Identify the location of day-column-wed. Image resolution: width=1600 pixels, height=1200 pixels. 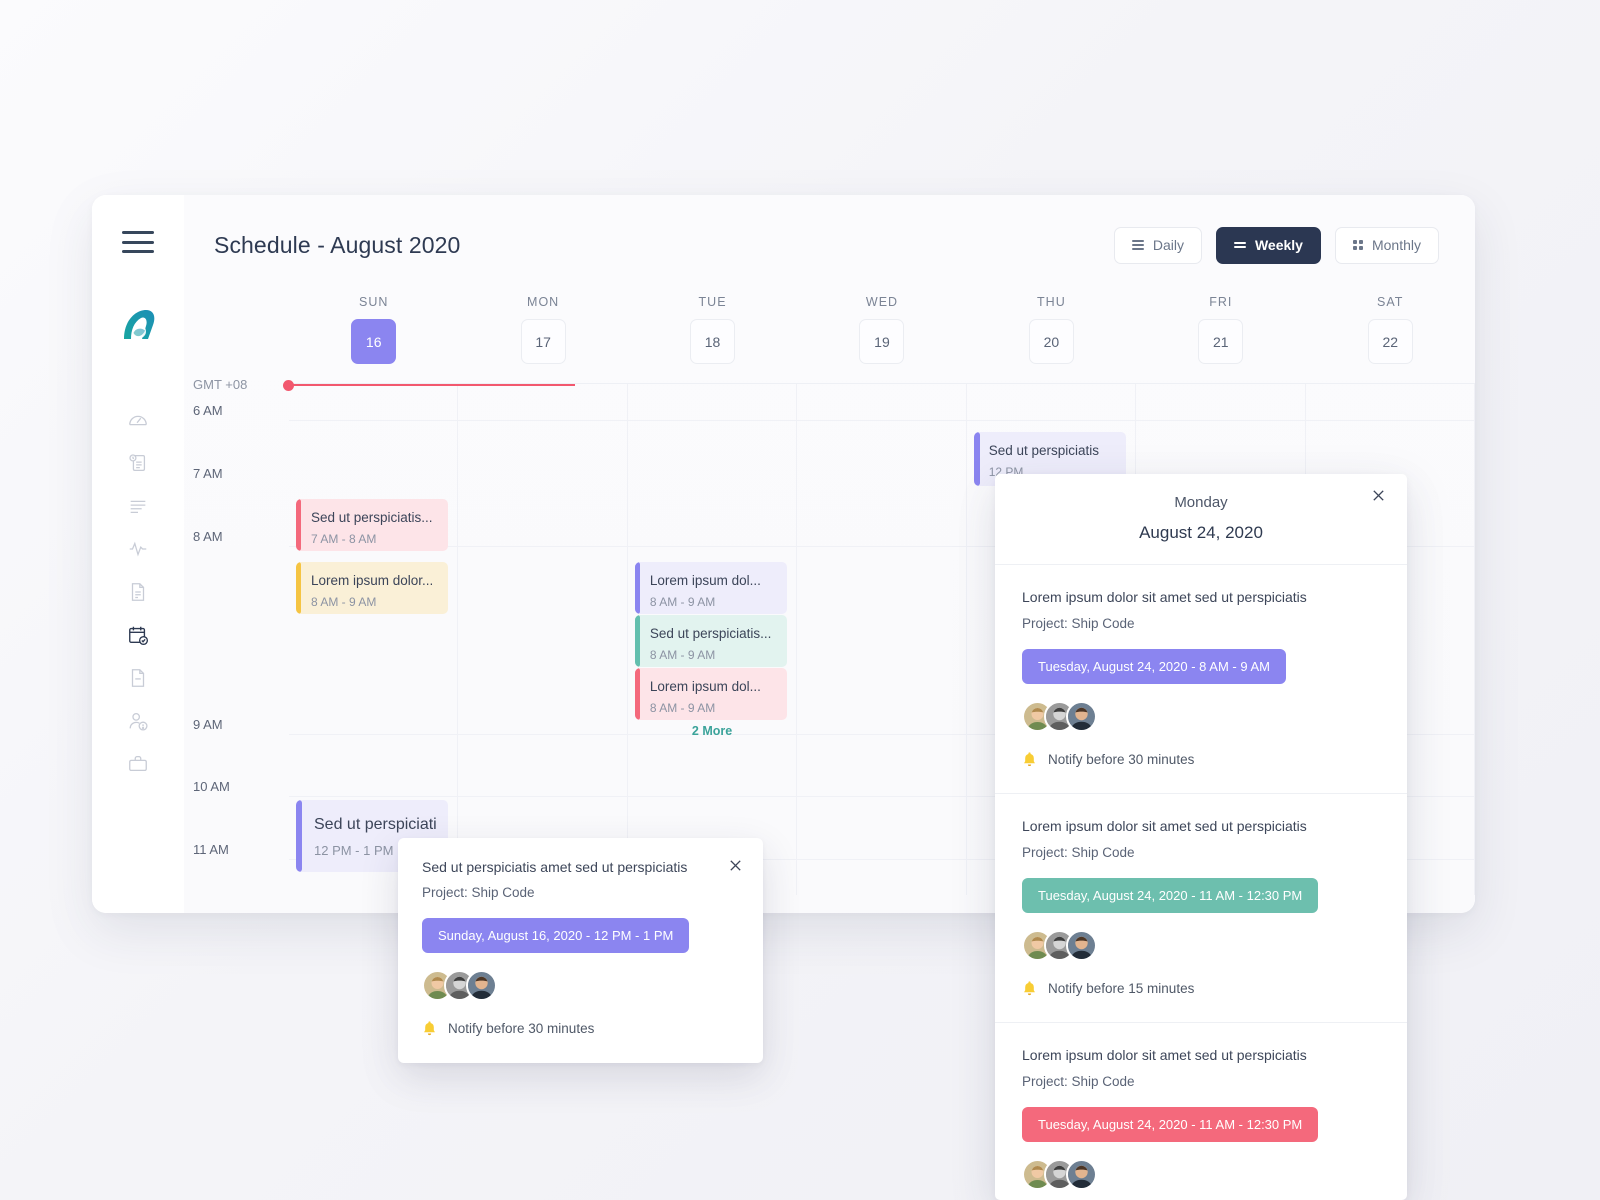
(882, 639).